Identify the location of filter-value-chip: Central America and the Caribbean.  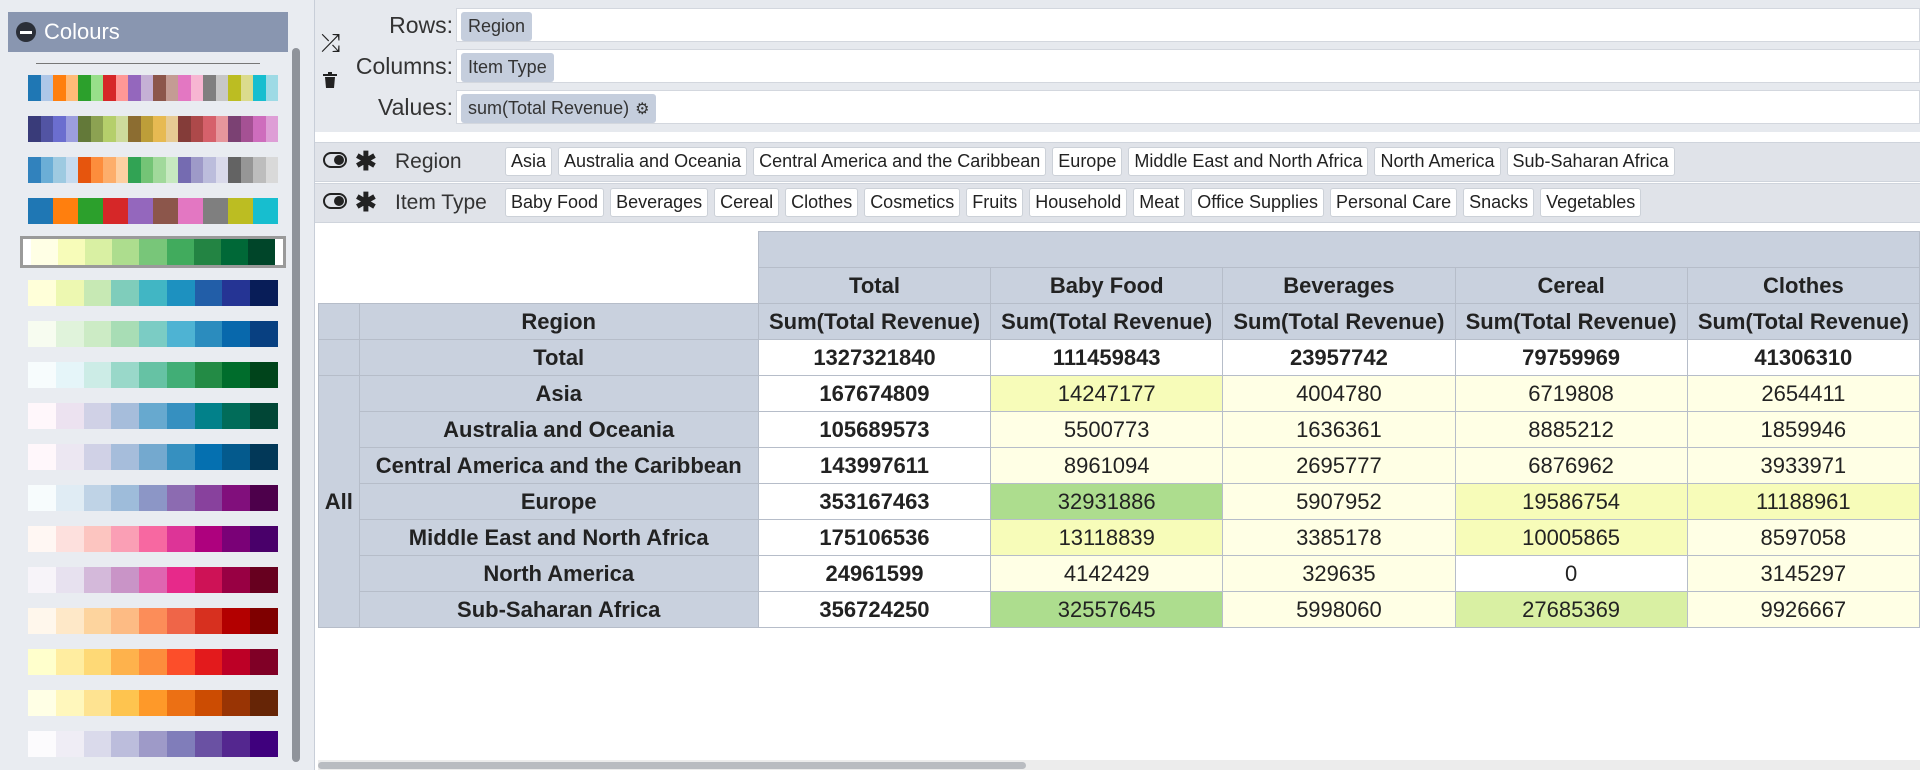
(900, 161).